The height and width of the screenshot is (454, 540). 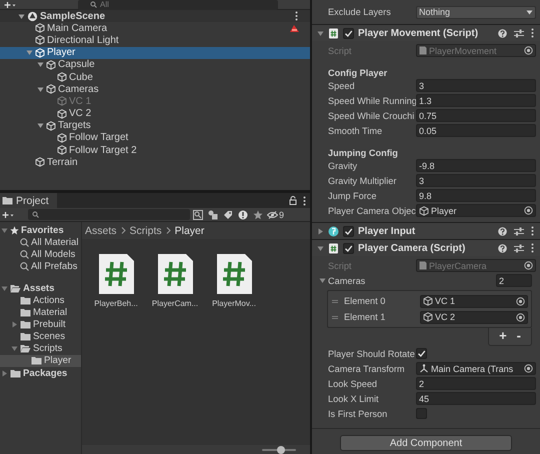 I want to click on scene-item: SampleScene, so click(x=155, y=16).